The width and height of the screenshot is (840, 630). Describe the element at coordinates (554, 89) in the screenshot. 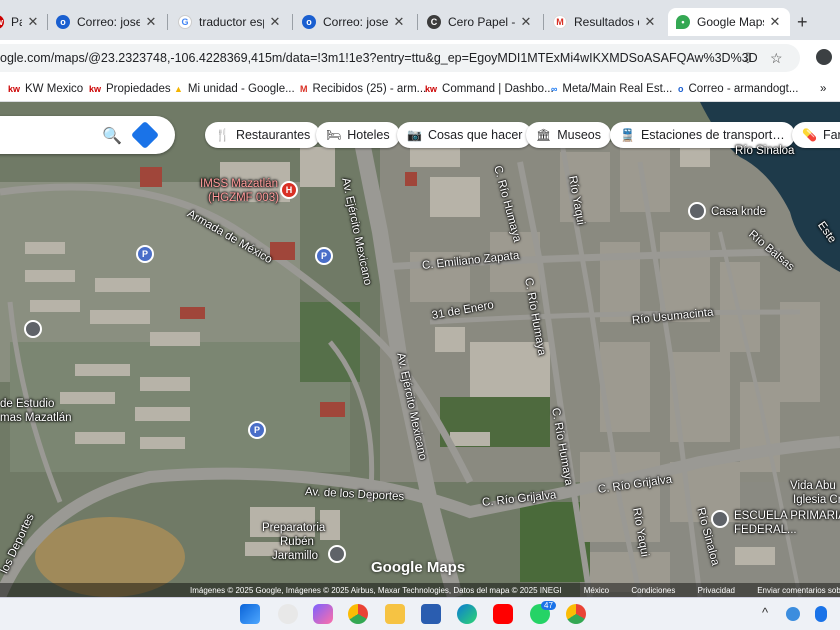

I see `meta-icon: ∞` at that location.